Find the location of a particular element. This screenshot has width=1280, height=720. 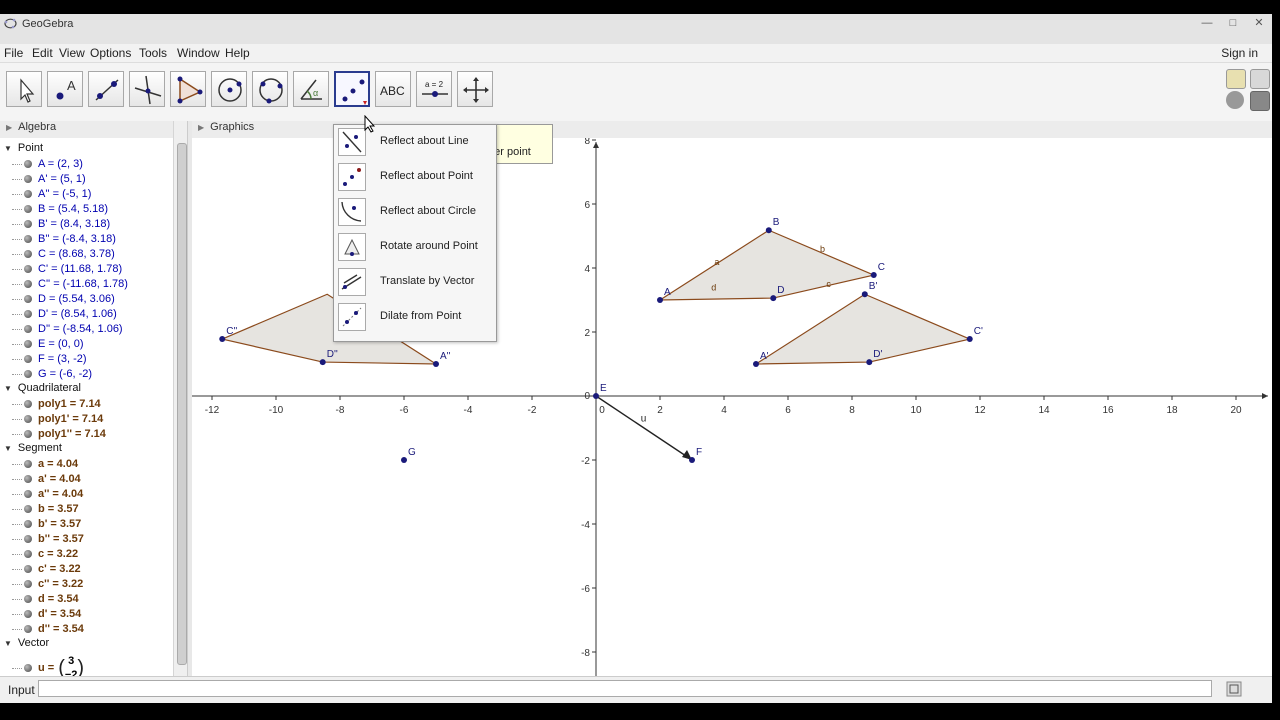

point-C-prime-prime is located at coordinates (222, 339).